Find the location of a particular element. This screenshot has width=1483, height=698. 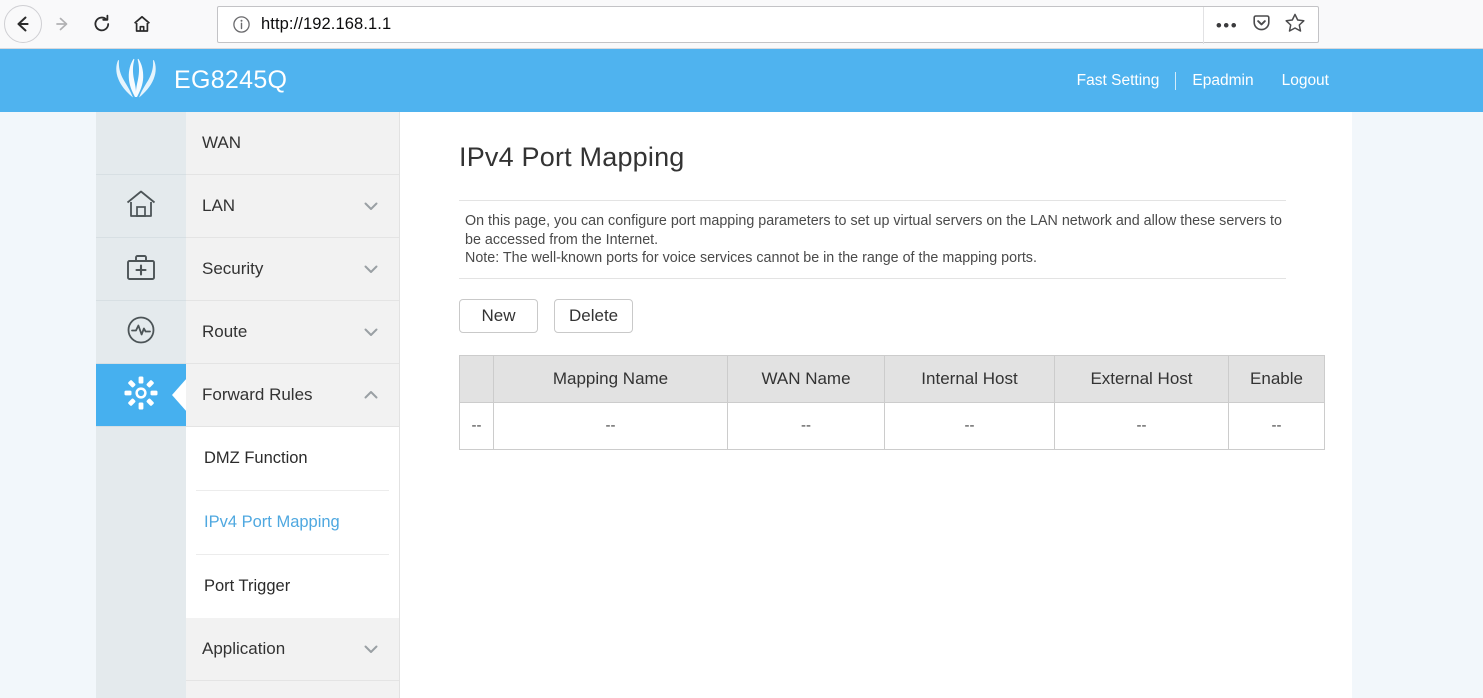

address-bar-actions: ••• is located at coordinates (1260, 25).